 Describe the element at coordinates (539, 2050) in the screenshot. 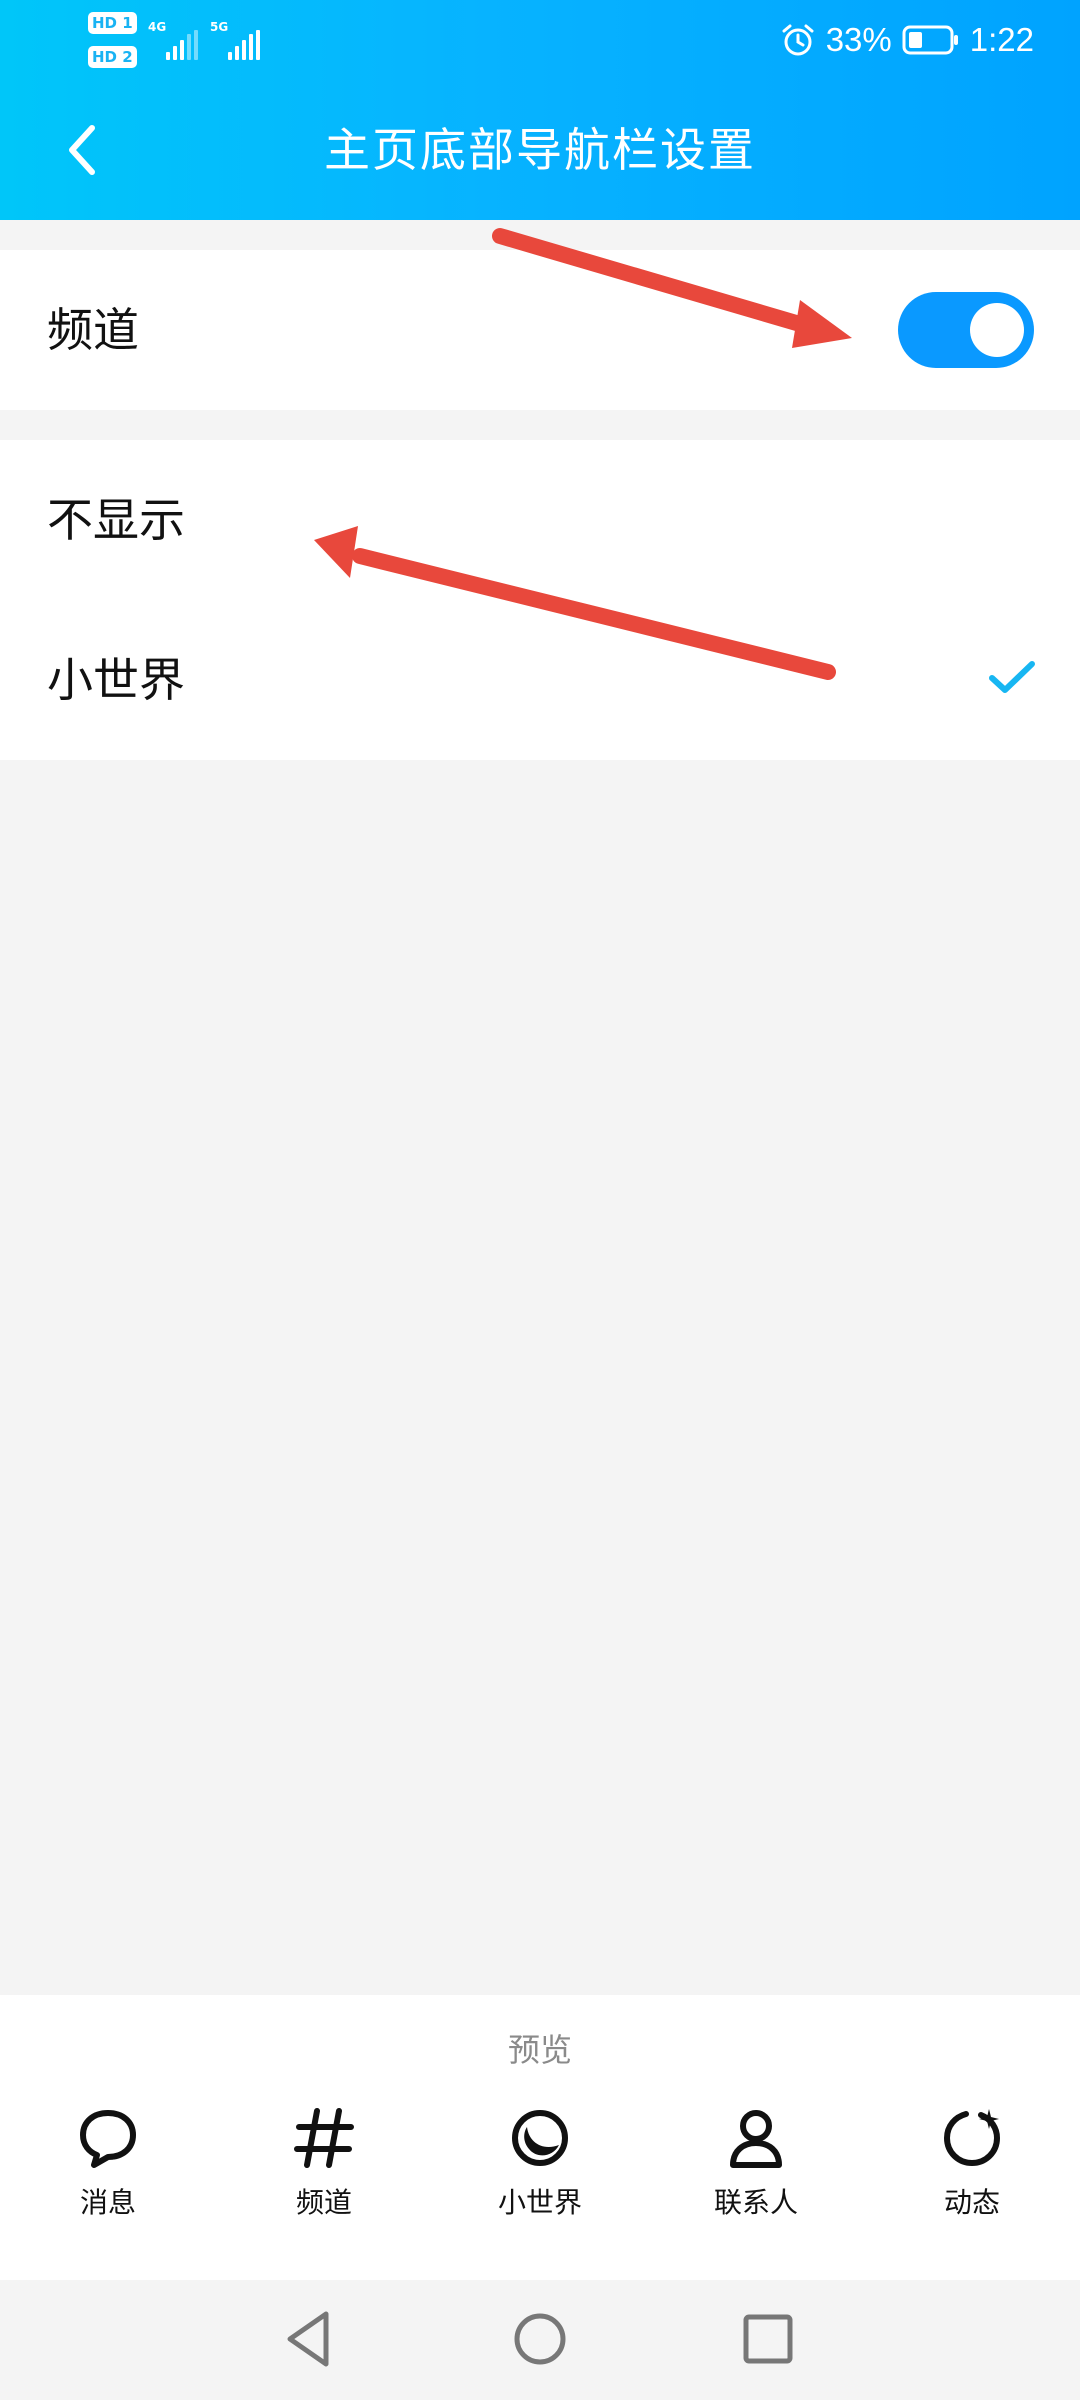

I see `preview-label: 预览` at that location.